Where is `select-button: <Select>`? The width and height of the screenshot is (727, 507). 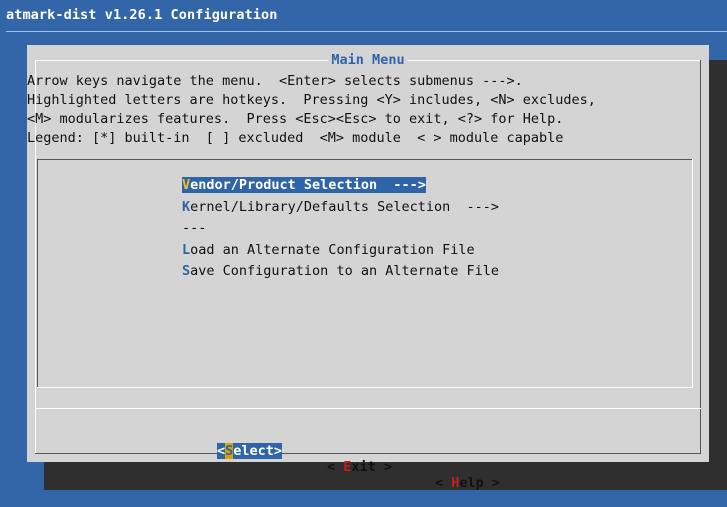
select-button: <Select> is located at coordinates (250, 451).